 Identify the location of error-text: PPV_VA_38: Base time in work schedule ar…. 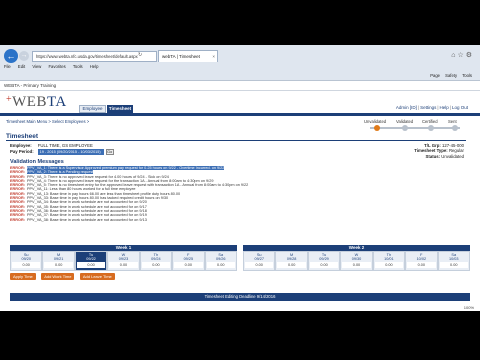
(86, 219).